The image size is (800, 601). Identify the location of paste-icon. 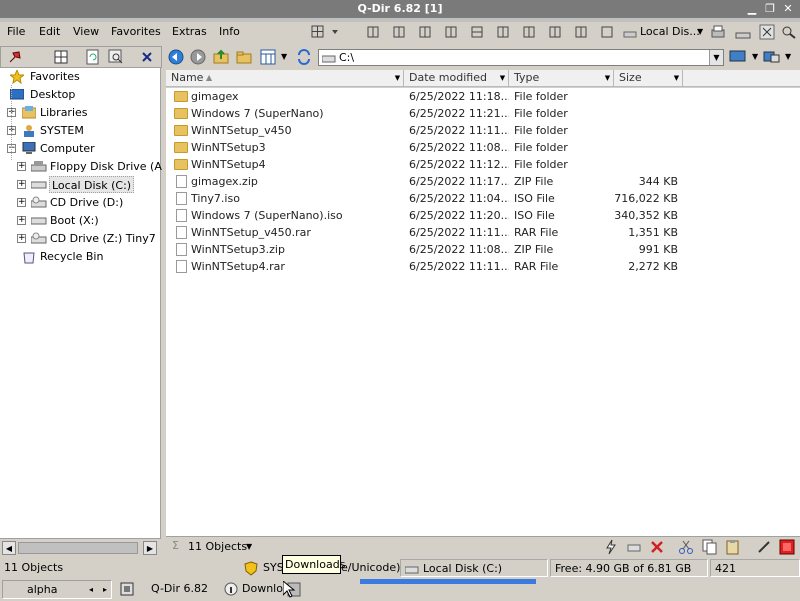
(733, 547).